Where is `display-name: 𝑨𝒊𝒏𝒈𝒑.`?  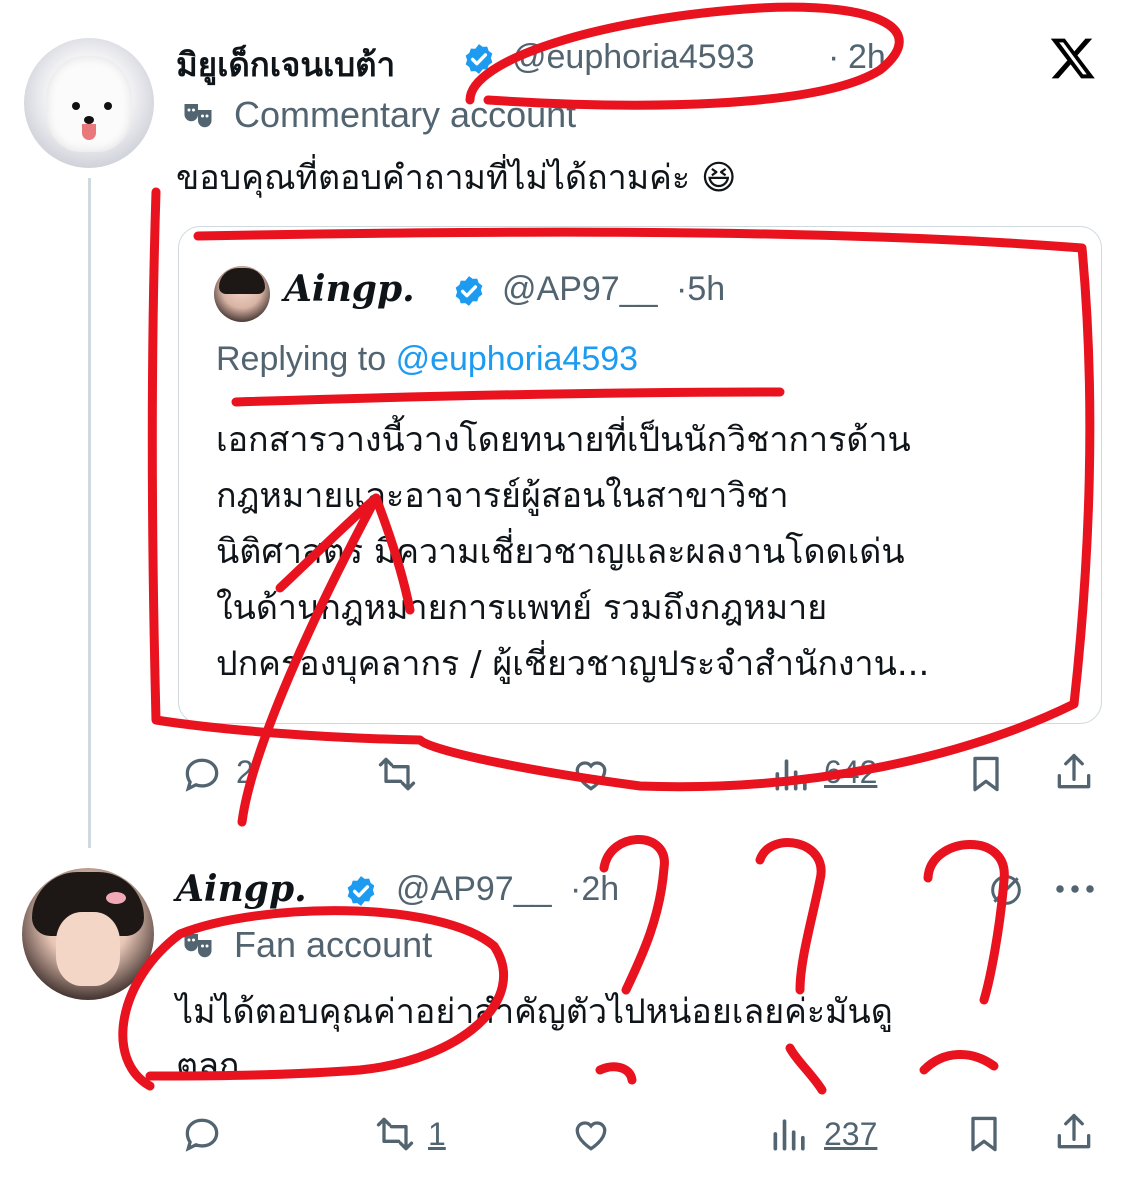
display-name: 𝑨𝒊𝒏𝒈𝒑. is located at coordinates (241, 889).